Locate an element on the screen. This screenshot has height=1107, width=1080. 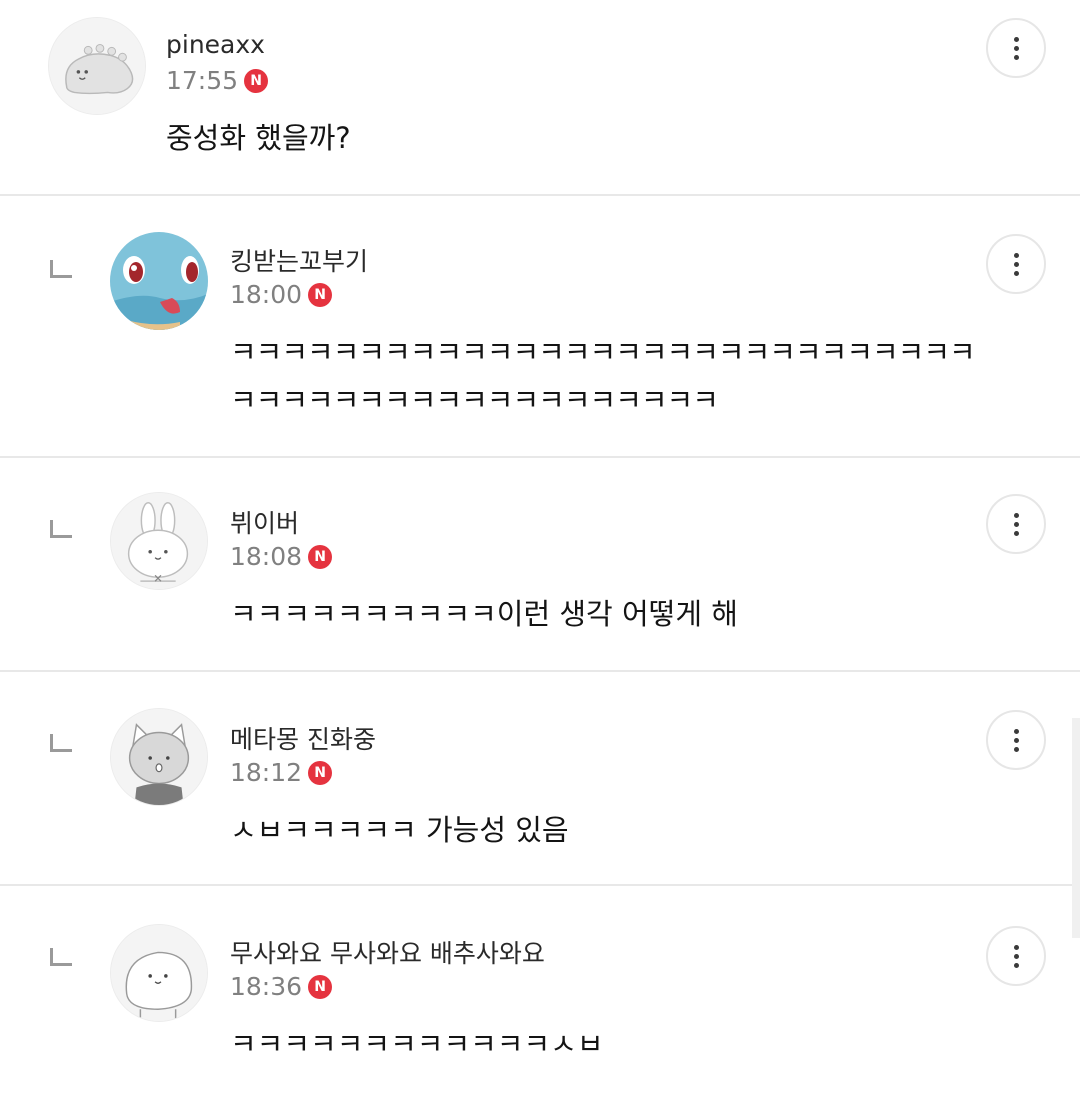
comment-text: ㅋㅋㅋㅋㅋㅋㅋㅋㅋㅋㅋㅋㅅㅂ is located at coordinates (417, 1044).